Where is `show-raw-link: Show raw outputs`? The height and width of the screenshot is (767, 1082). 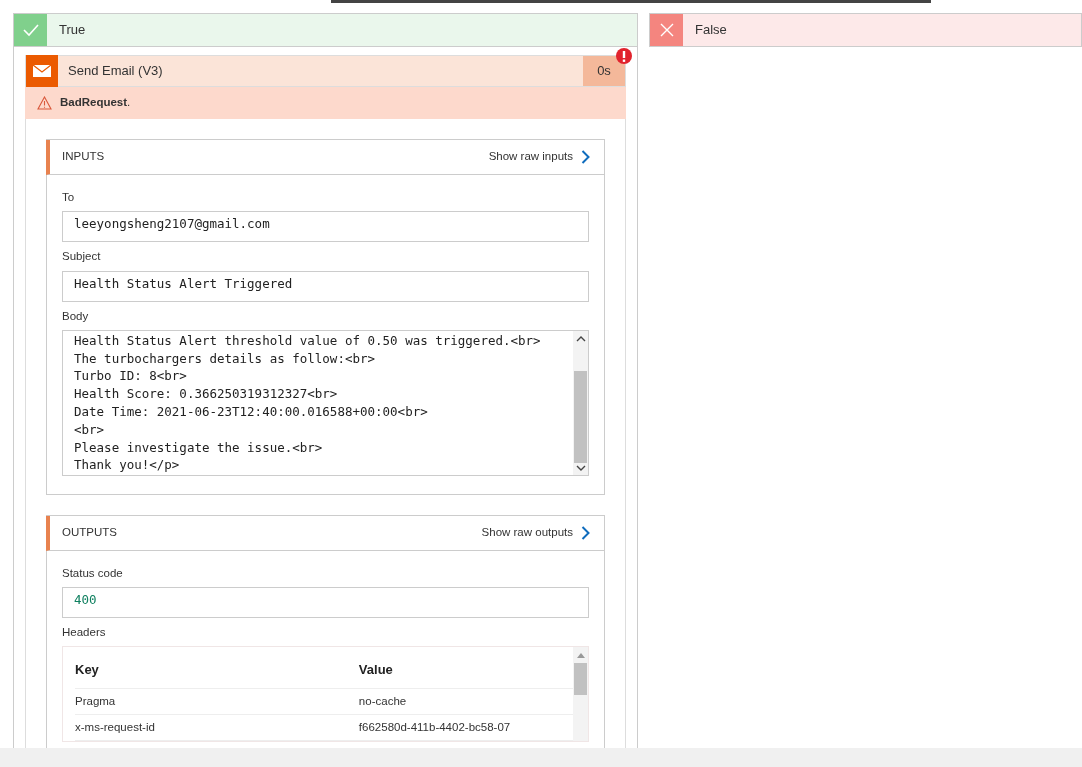 show-raw-link: Show raw outputs is located at coordinates (535, 533).